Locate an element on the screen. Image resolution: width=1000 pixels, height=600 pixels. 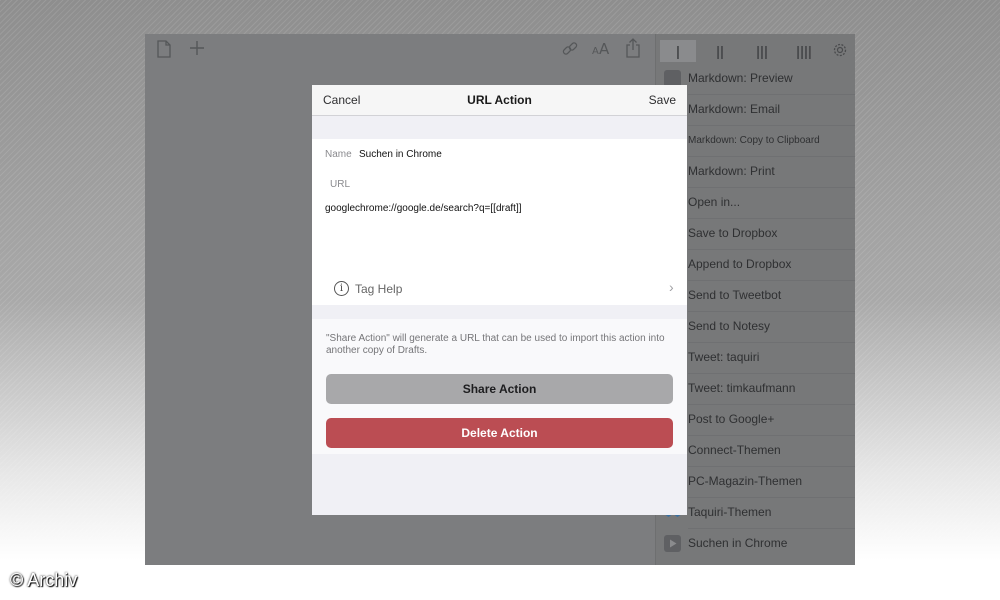
sidebar-tab-3: ||| is located at coordinates (762, 51).